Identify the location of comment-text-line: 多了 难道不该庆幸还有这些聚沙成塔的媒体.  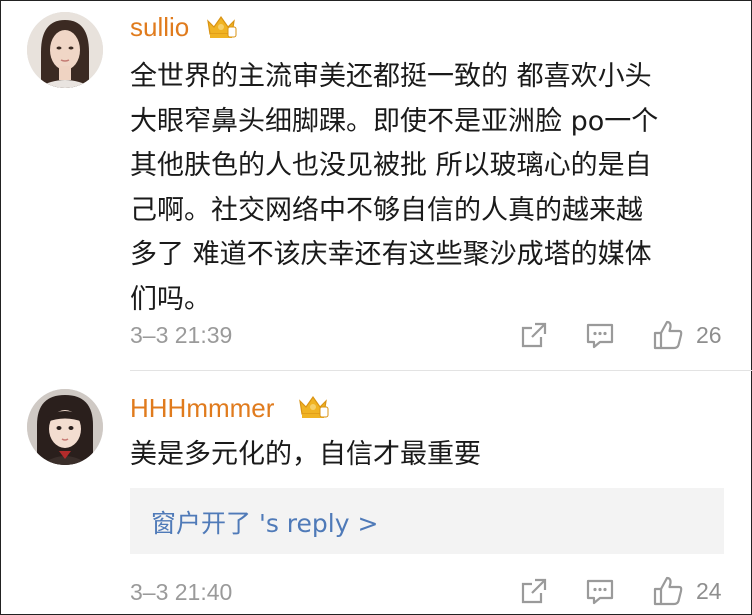
(391, 254).